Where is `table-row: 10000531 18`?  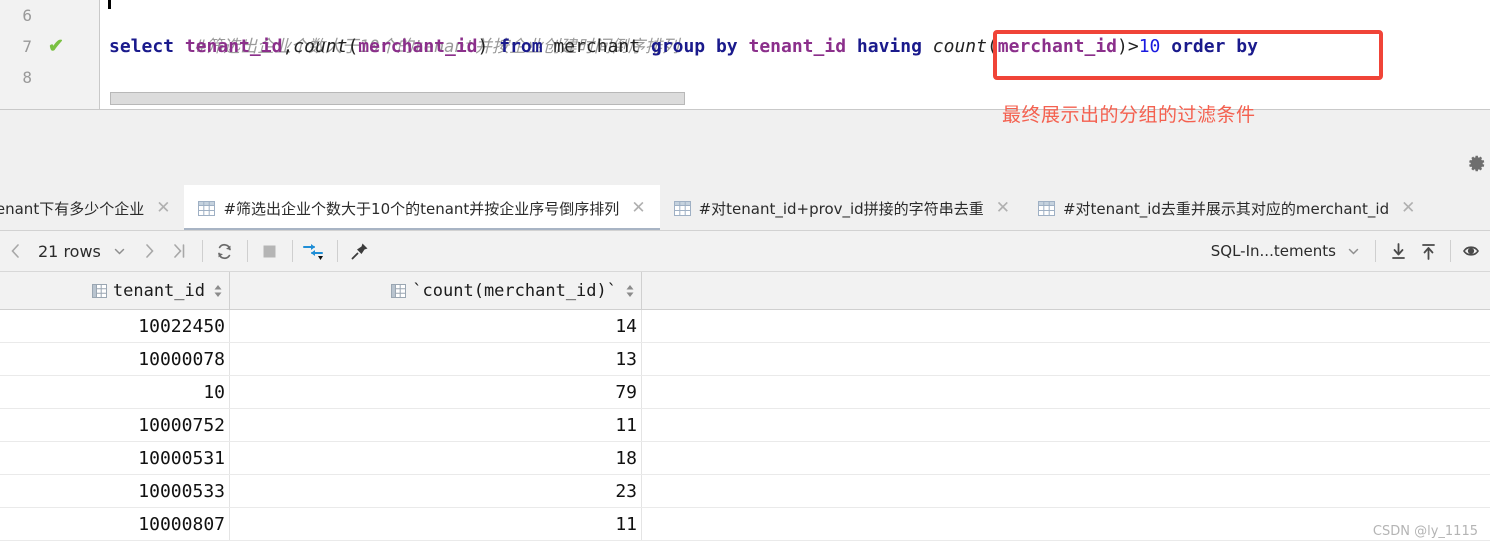 table-row: 10000531 18 is located at coordinates (745, 458).